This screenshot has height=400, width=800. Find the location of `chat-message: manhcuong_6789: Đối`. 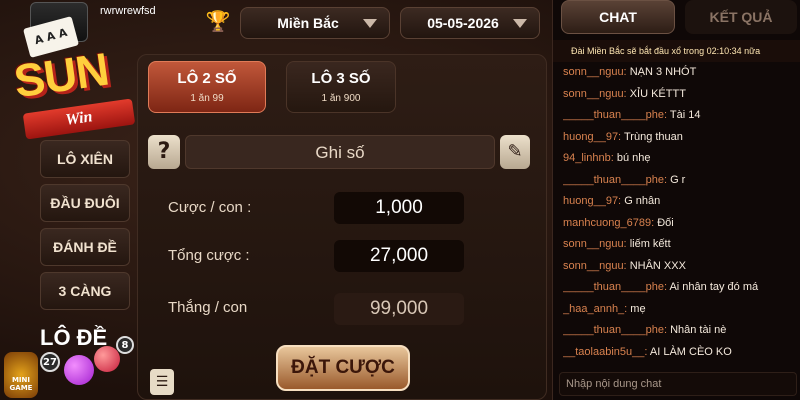

chat-message: manhcuong_6789: Đối is located at coordinates (681, 224).